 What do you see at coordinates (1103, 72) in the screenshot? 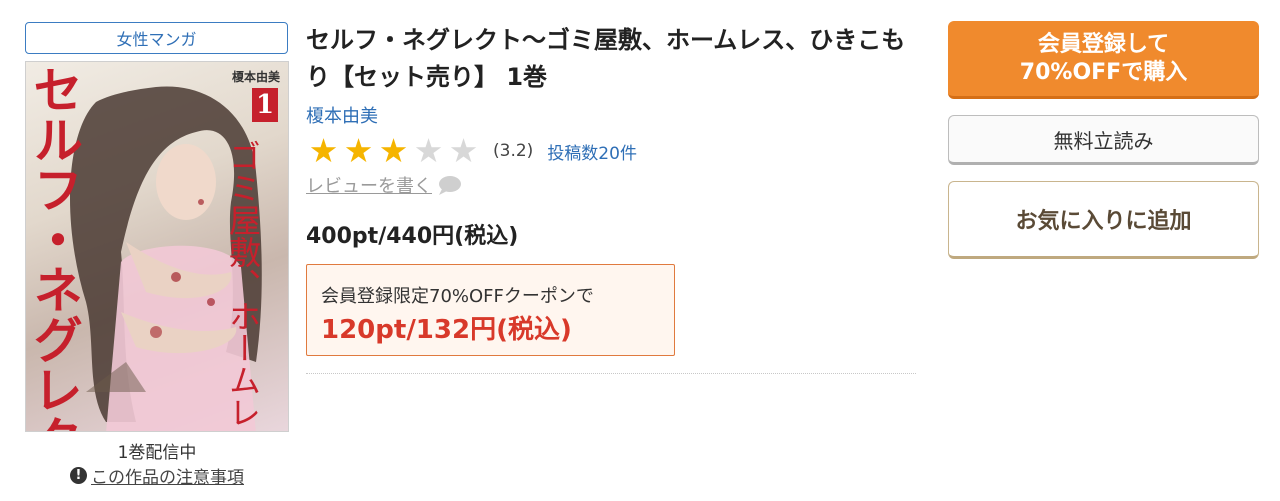
I see `buy-button-line2: 70%OFFで購入` at bounding box center [1103, 72].